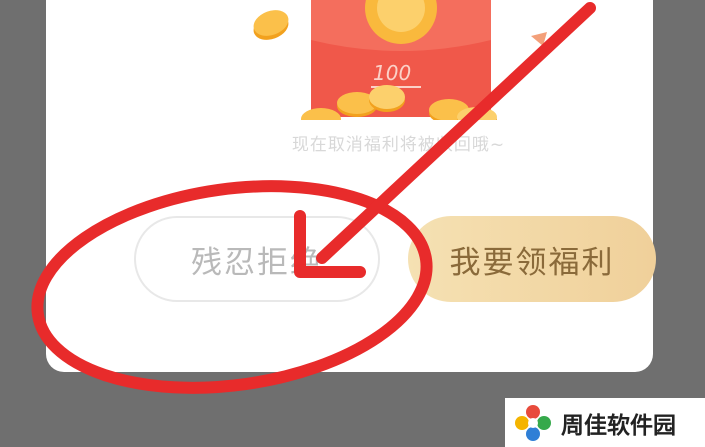 This screenshot has height=447, width=705. I want to click on envelope-amount: 100, so click(392, 73).